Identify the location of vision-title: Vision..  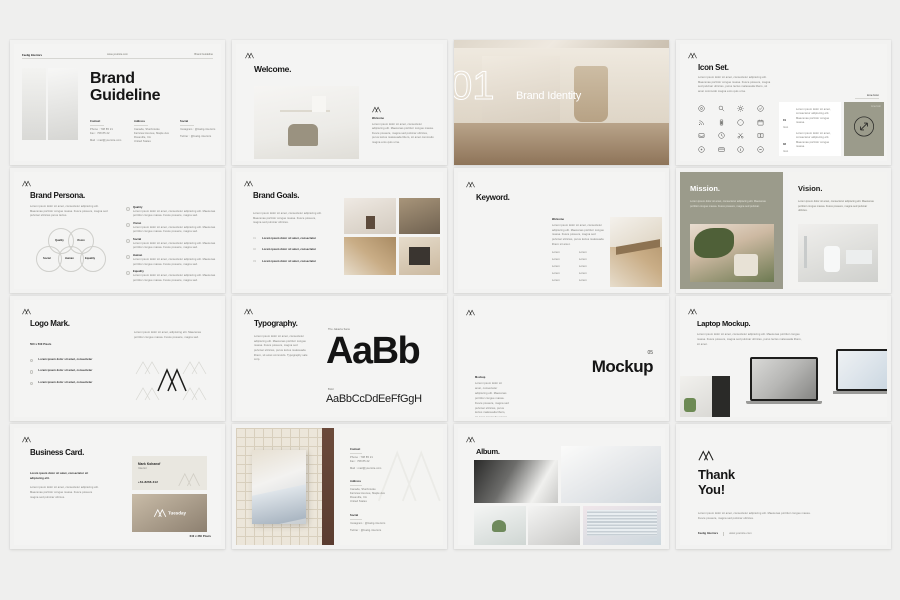
(810, 188).